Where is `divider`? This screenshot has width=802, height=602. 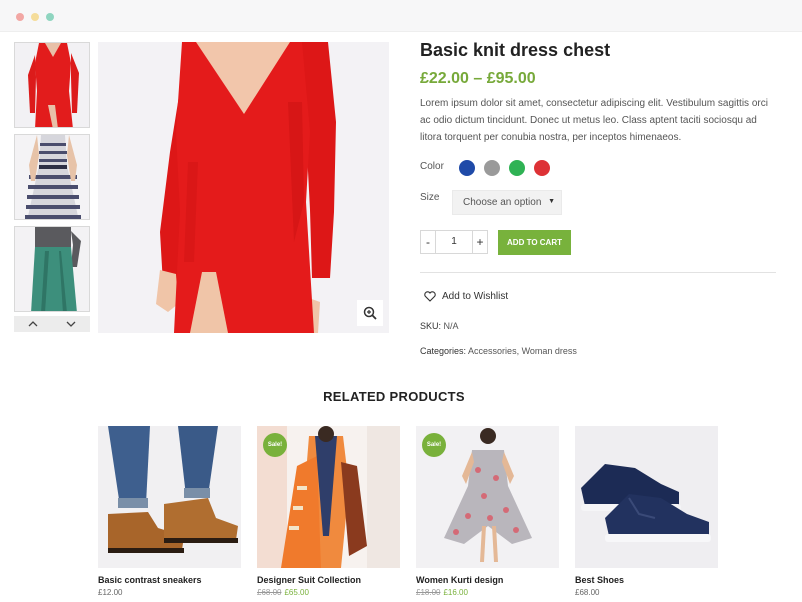 divider is located at coordinates (598, 272).